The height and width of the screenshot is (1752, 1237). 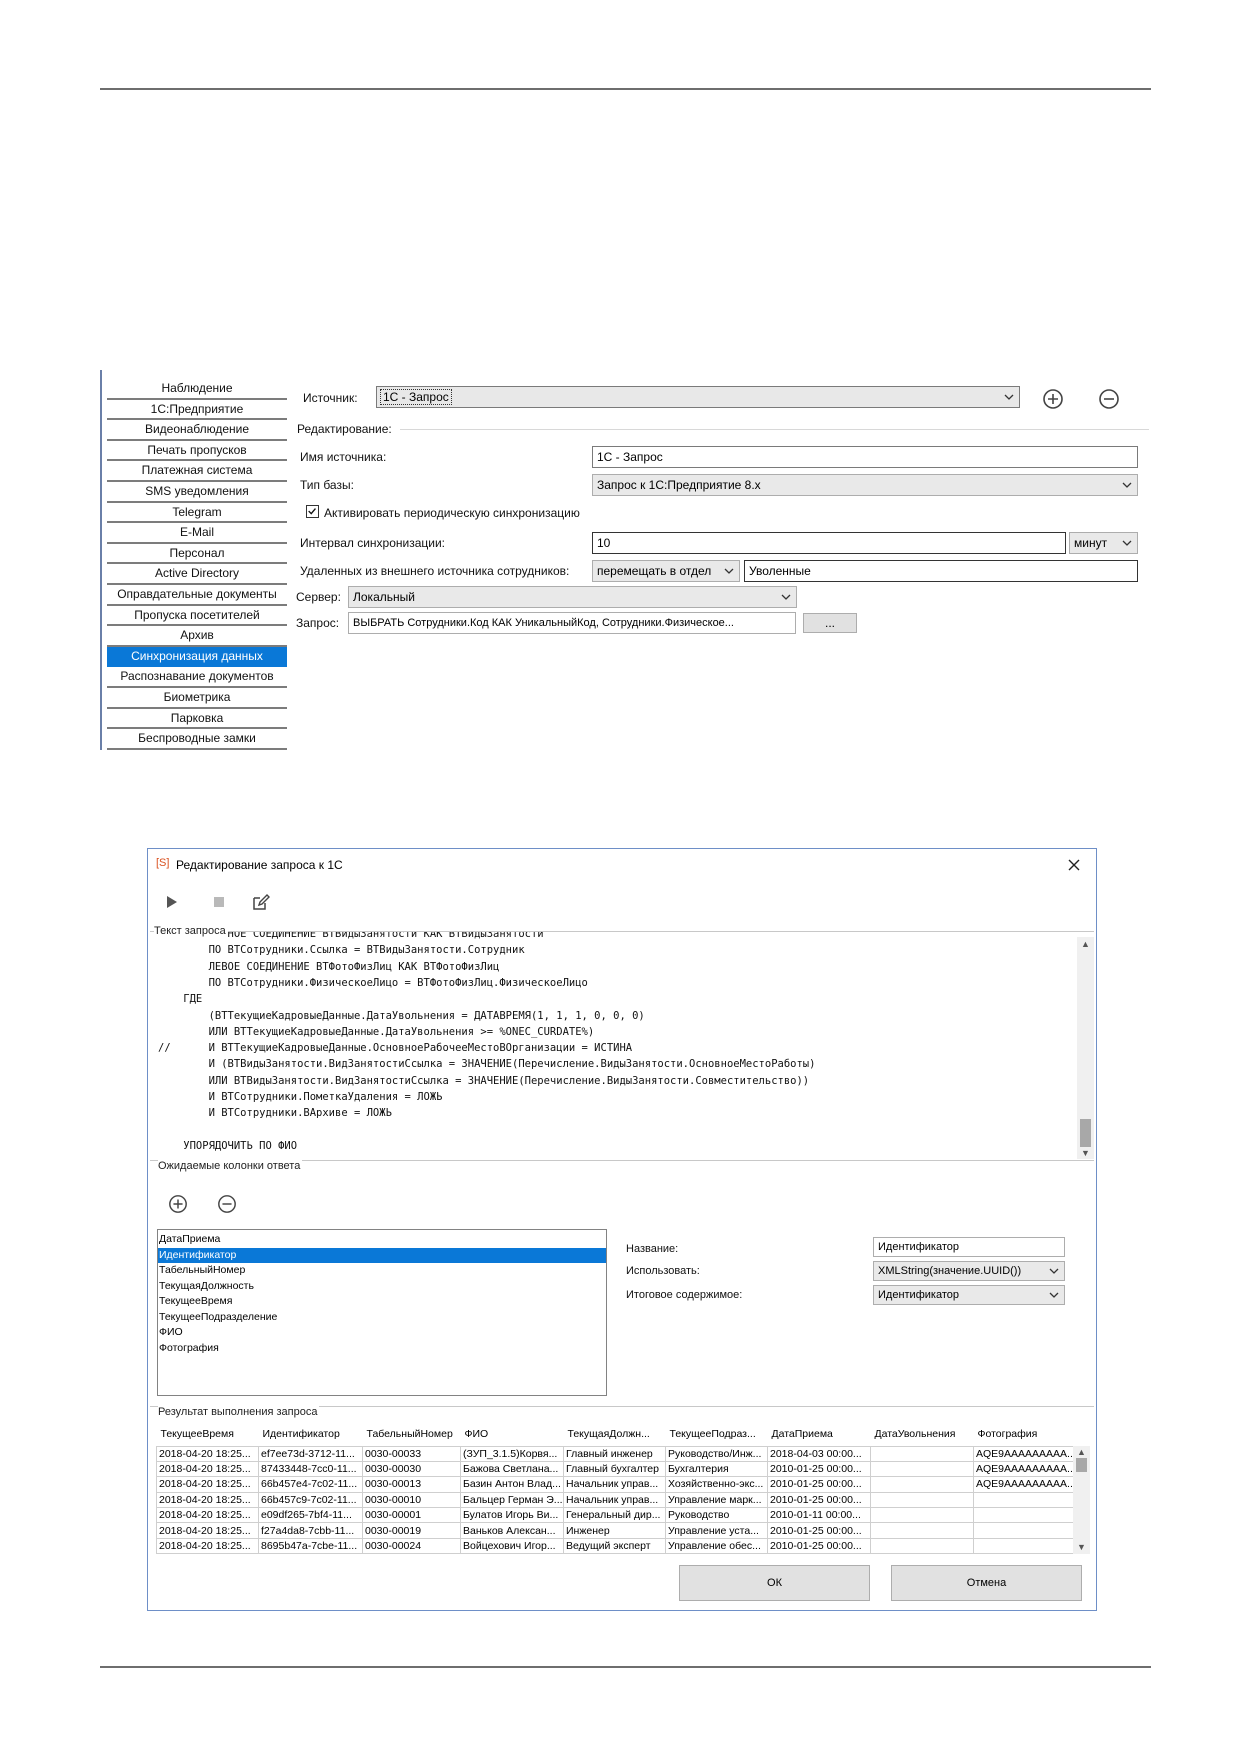 What do you see at coordinates (219, 902) in the screenshot?
I see `stop-icon` at bounding box center [219, 902].